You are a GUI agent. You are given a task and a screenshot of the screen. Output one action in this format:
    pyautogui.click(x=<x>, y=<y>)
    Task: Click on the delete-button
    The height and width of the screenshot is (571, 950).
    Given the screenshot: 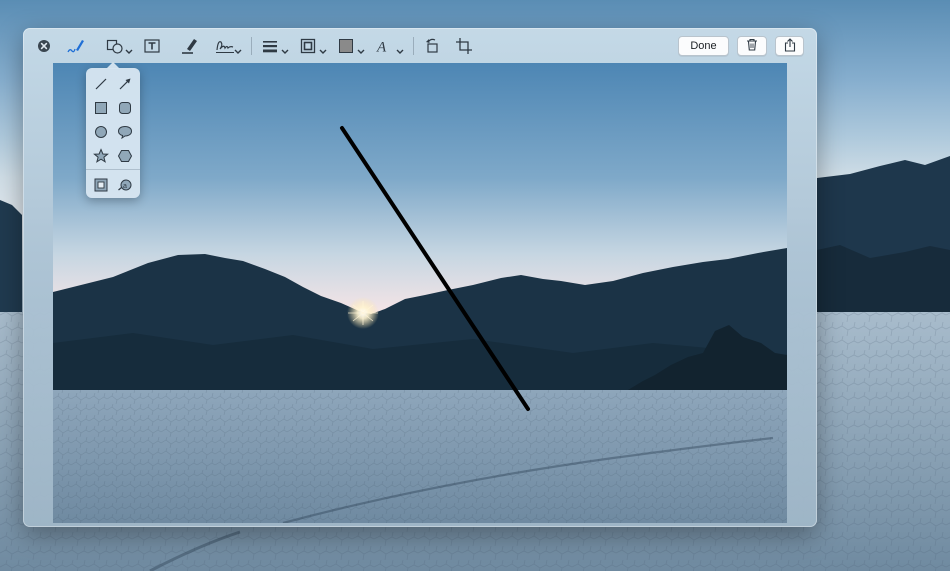 What is the action you would take?
    pyautogui.click(x=752, y=46)
    